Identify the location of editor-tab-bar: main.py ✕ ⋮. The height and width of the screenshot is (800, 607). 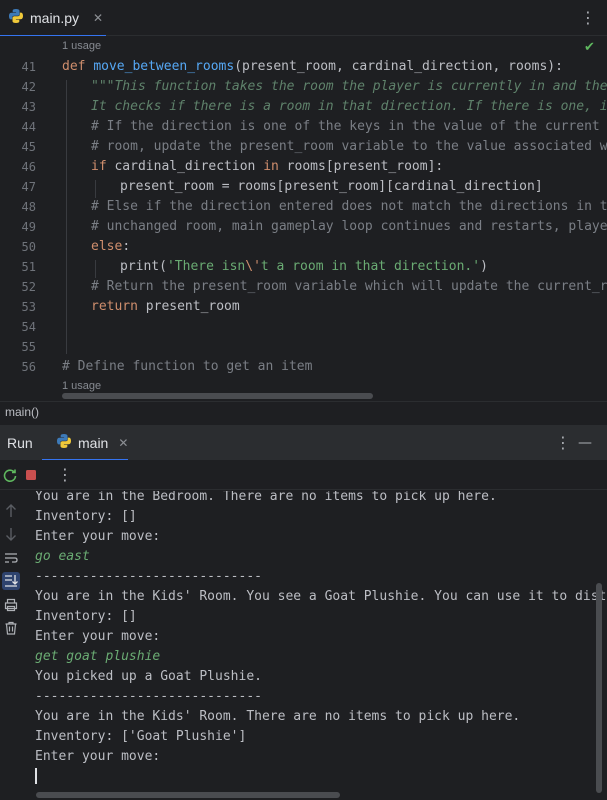
(303, 18).